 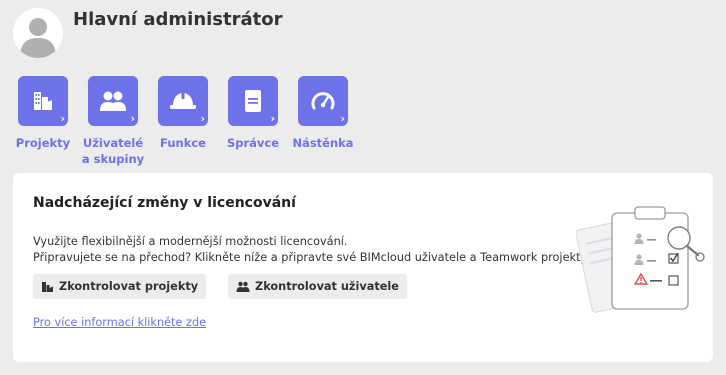 What do you see at coordinates (327, 286) in the screenshot?
I see `check-users-label: Zkontrolovat uživatele` at bounding box center [327, 286].